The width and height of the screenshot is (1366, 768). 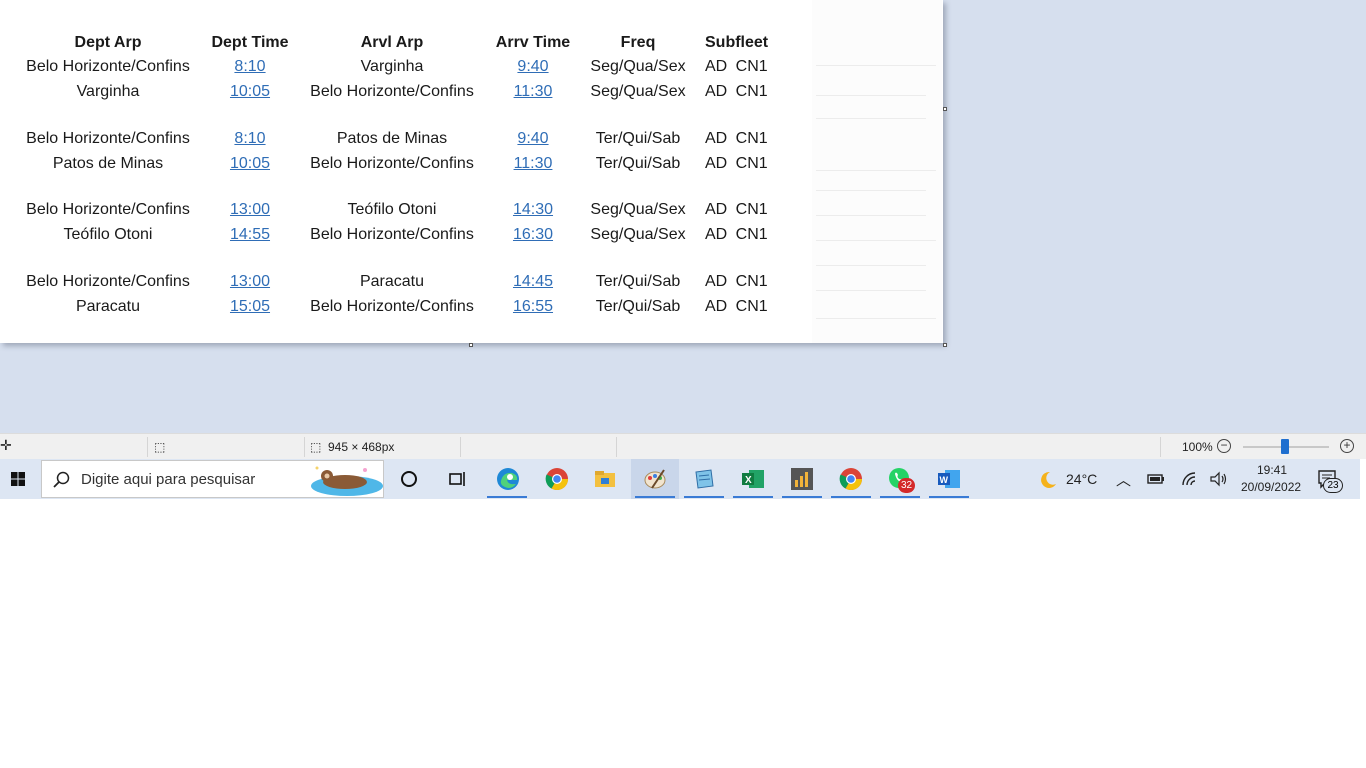 I want to click on departure-airport: Patos de Minas, so click(x=108, y=163).